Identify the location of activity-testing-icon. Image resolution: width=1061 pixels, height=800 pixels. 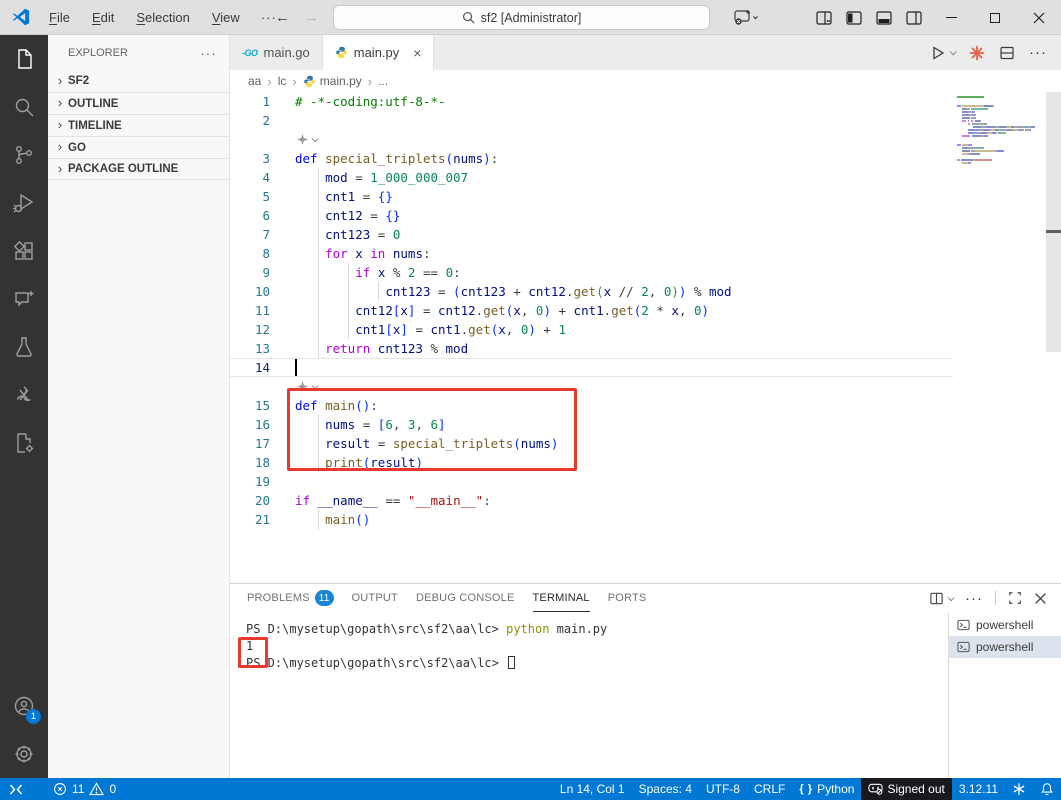
(24, 347).